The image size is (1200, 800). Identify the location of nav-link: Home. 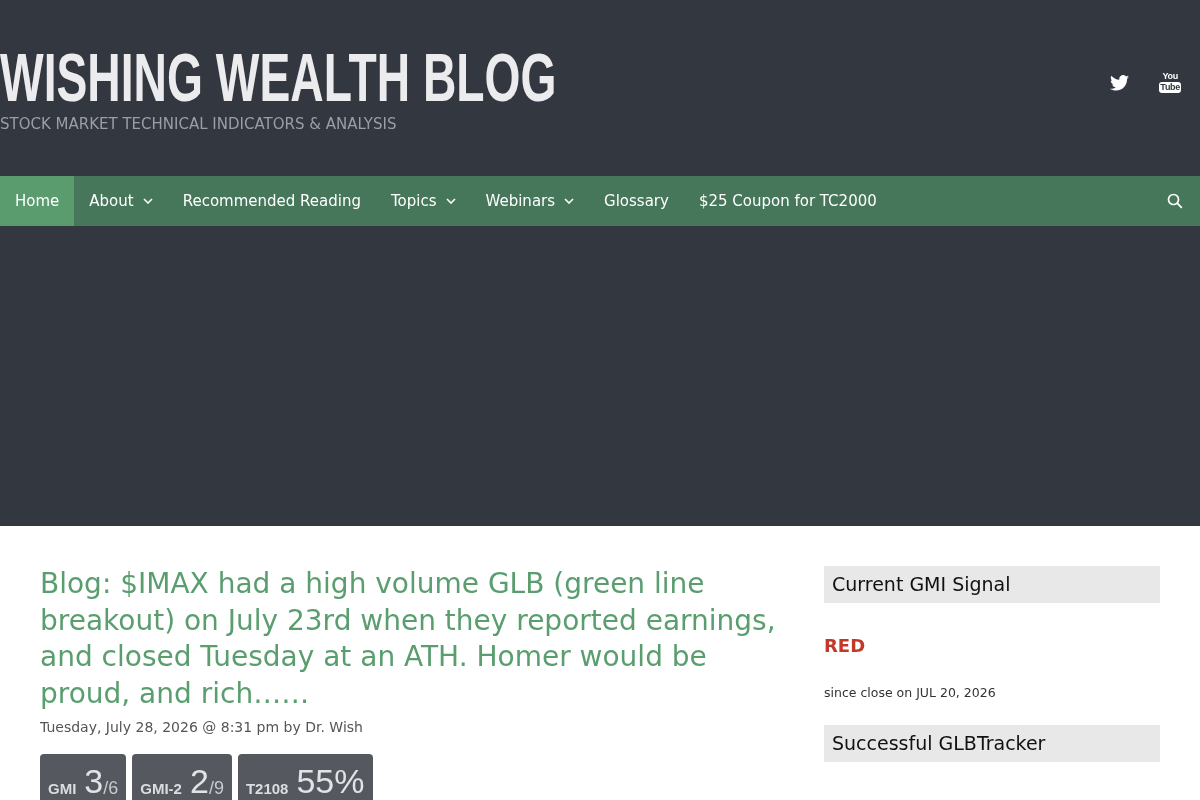
(37, 201).